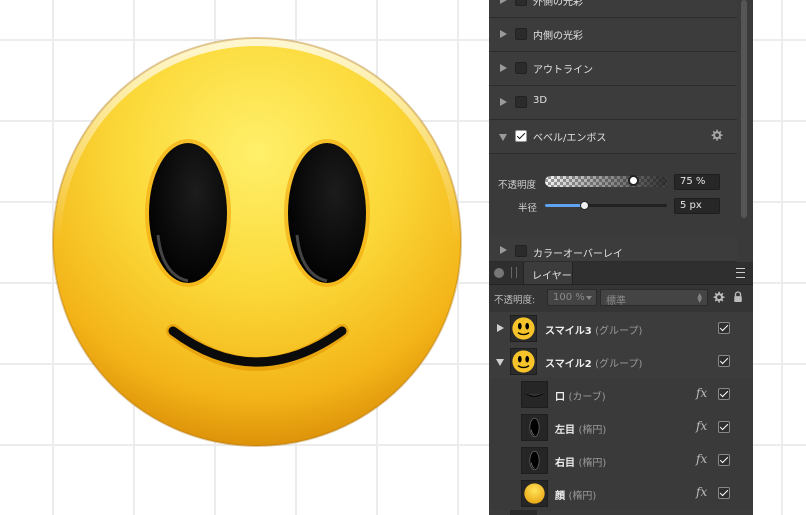  I want to click on layer-name: スマイル3 (グループ), so click(594, 331).